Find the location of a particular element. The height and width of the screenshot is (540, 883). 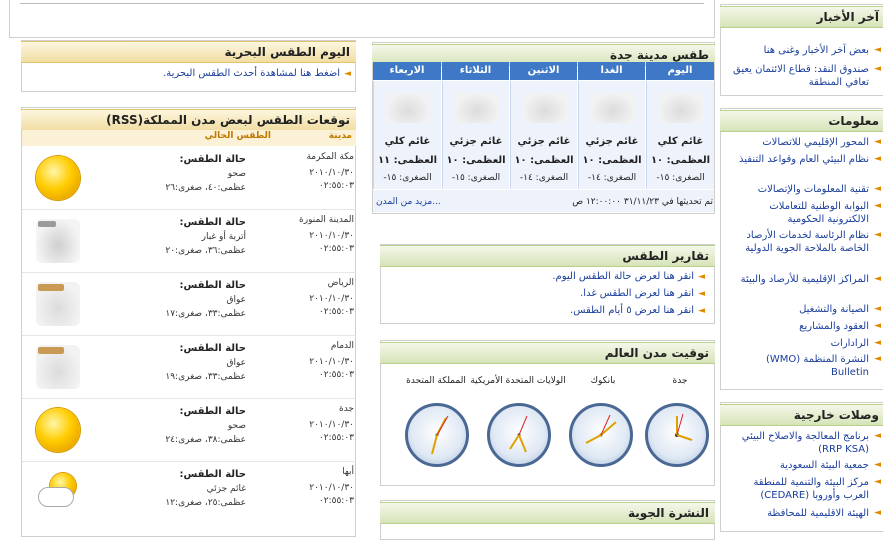

rss-col-city: مدينة is located at coordinates (340, 136).